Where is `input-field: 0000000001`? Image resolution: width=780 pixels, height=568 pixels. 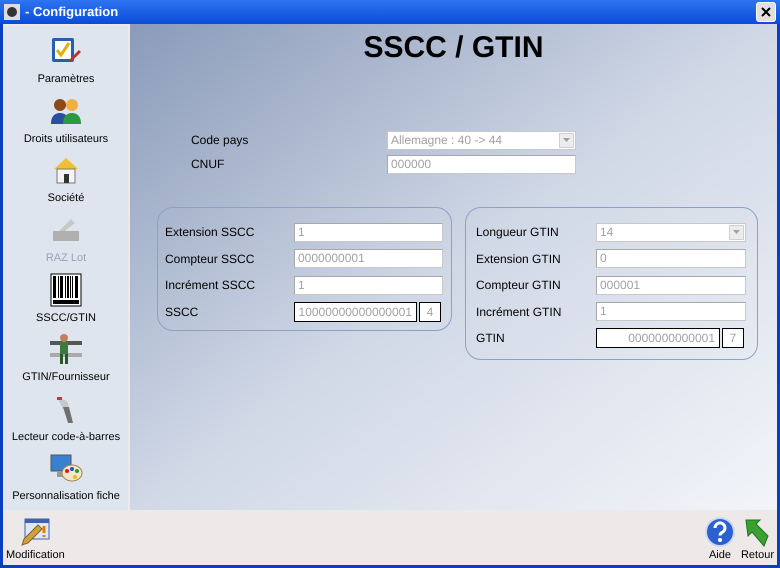
input-field: 0000000001 is located at coordinates (368, 258).